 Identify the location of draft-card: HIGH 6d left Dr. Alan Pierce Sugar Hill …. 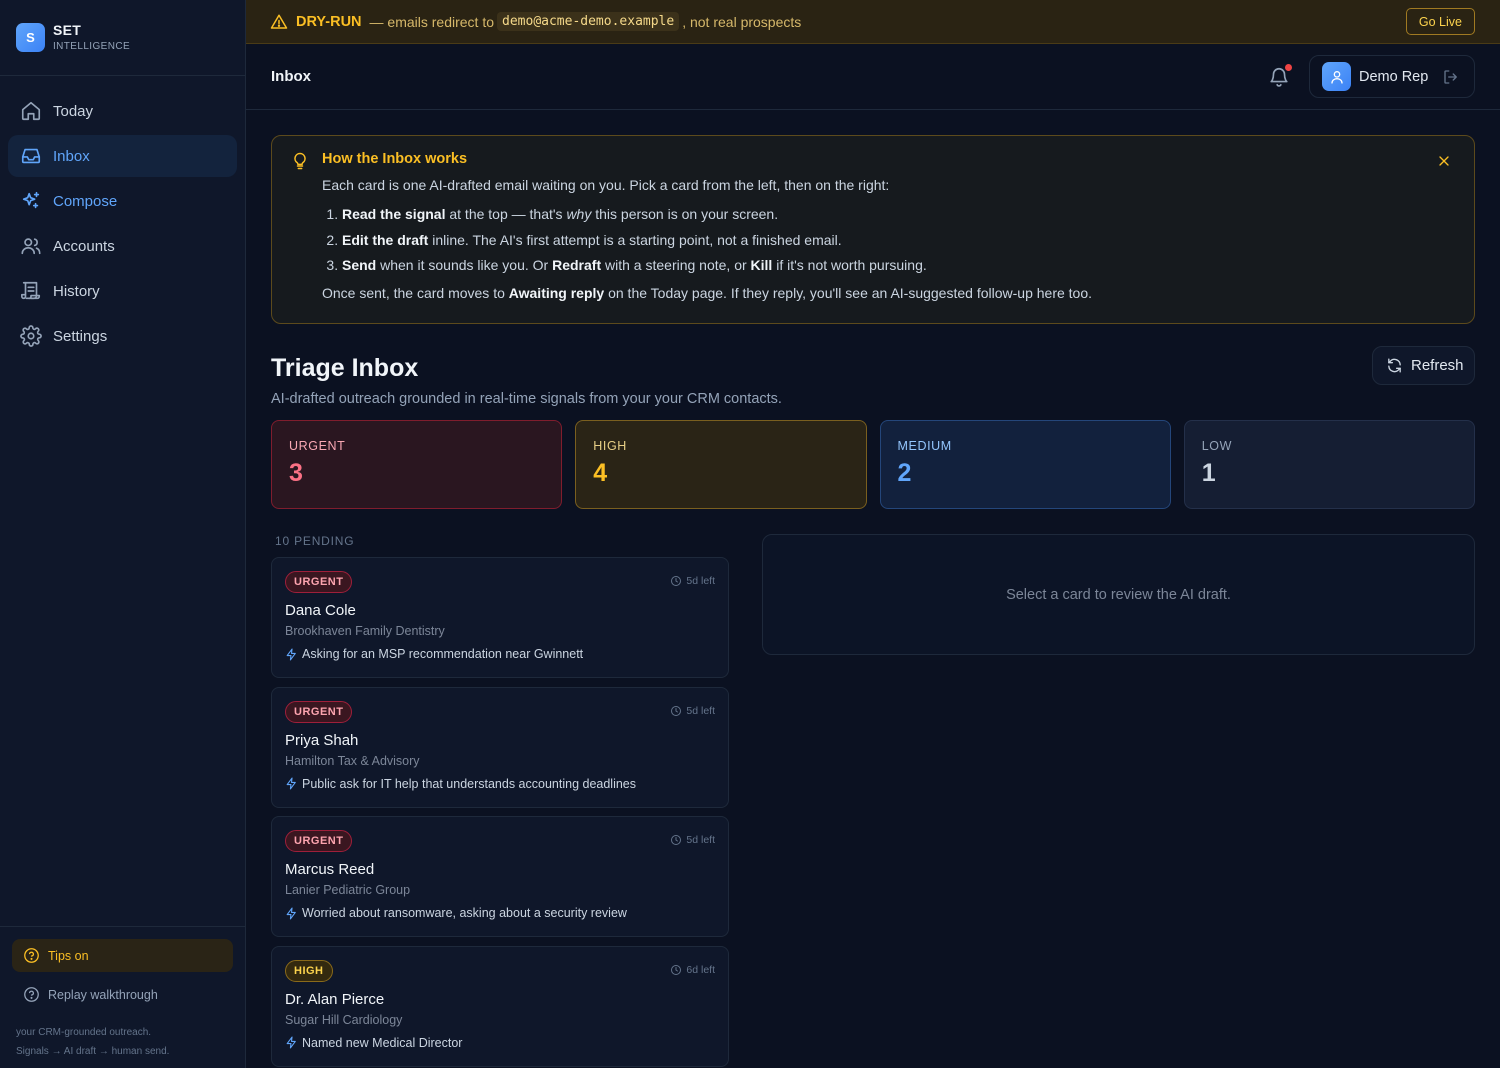
(500, 1006).